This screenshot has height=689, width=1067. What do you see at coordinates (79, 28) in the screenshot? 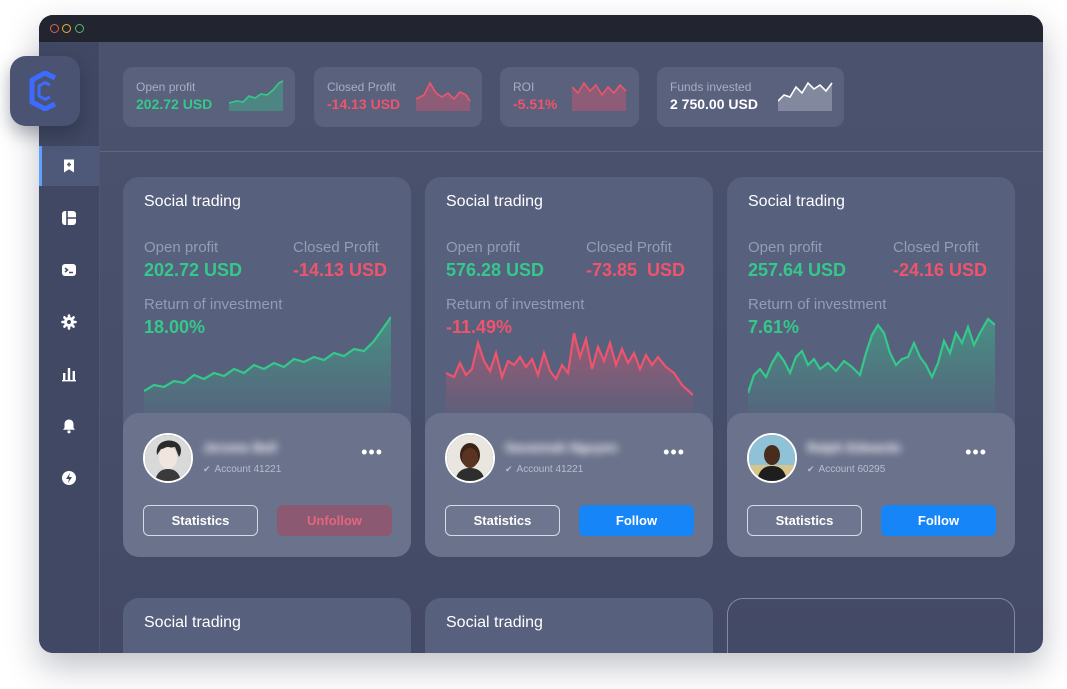
I see `maximize-window-button` at bounding box center [79, 28].